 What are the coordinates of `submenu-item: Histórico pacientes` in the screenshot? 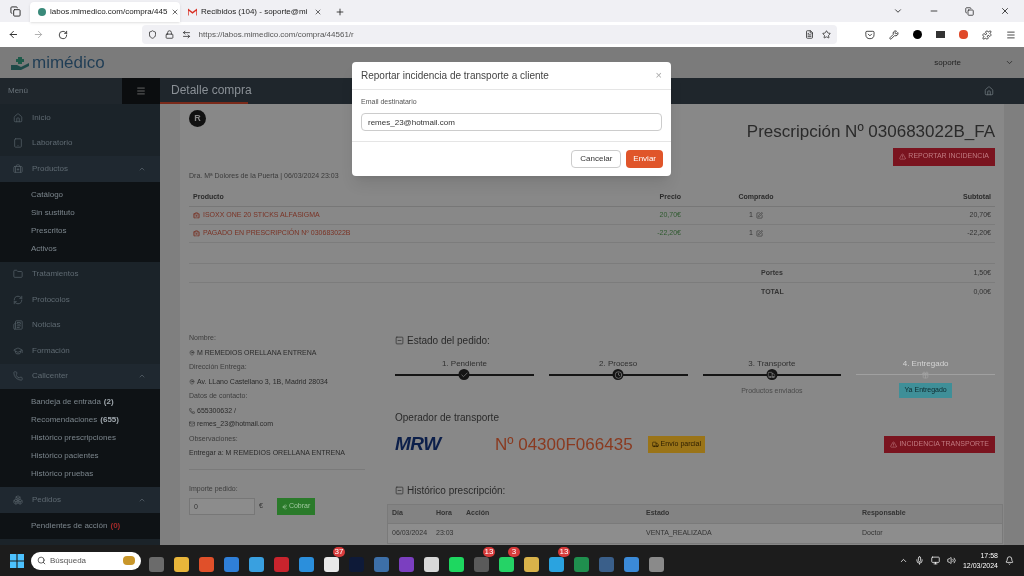 It's located at (80, 456).